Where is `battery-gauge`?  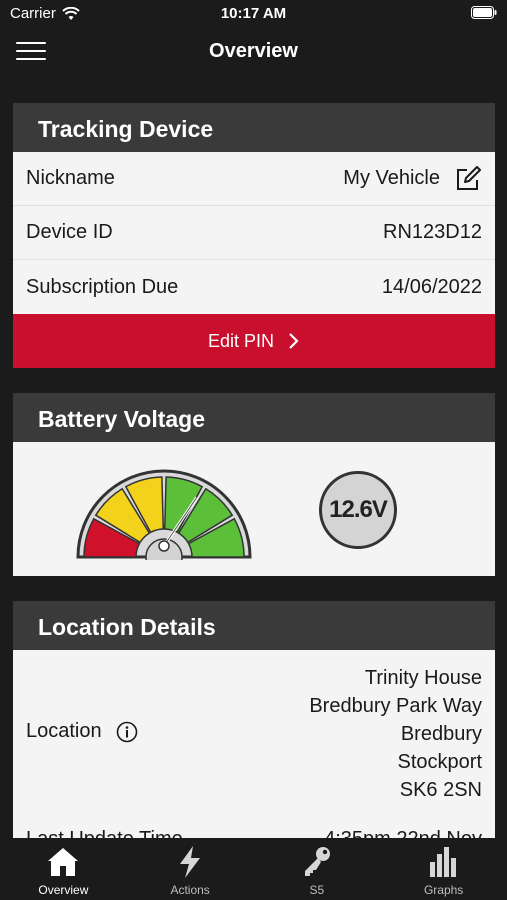
battery-gauge is located at coordinates (164, 514).